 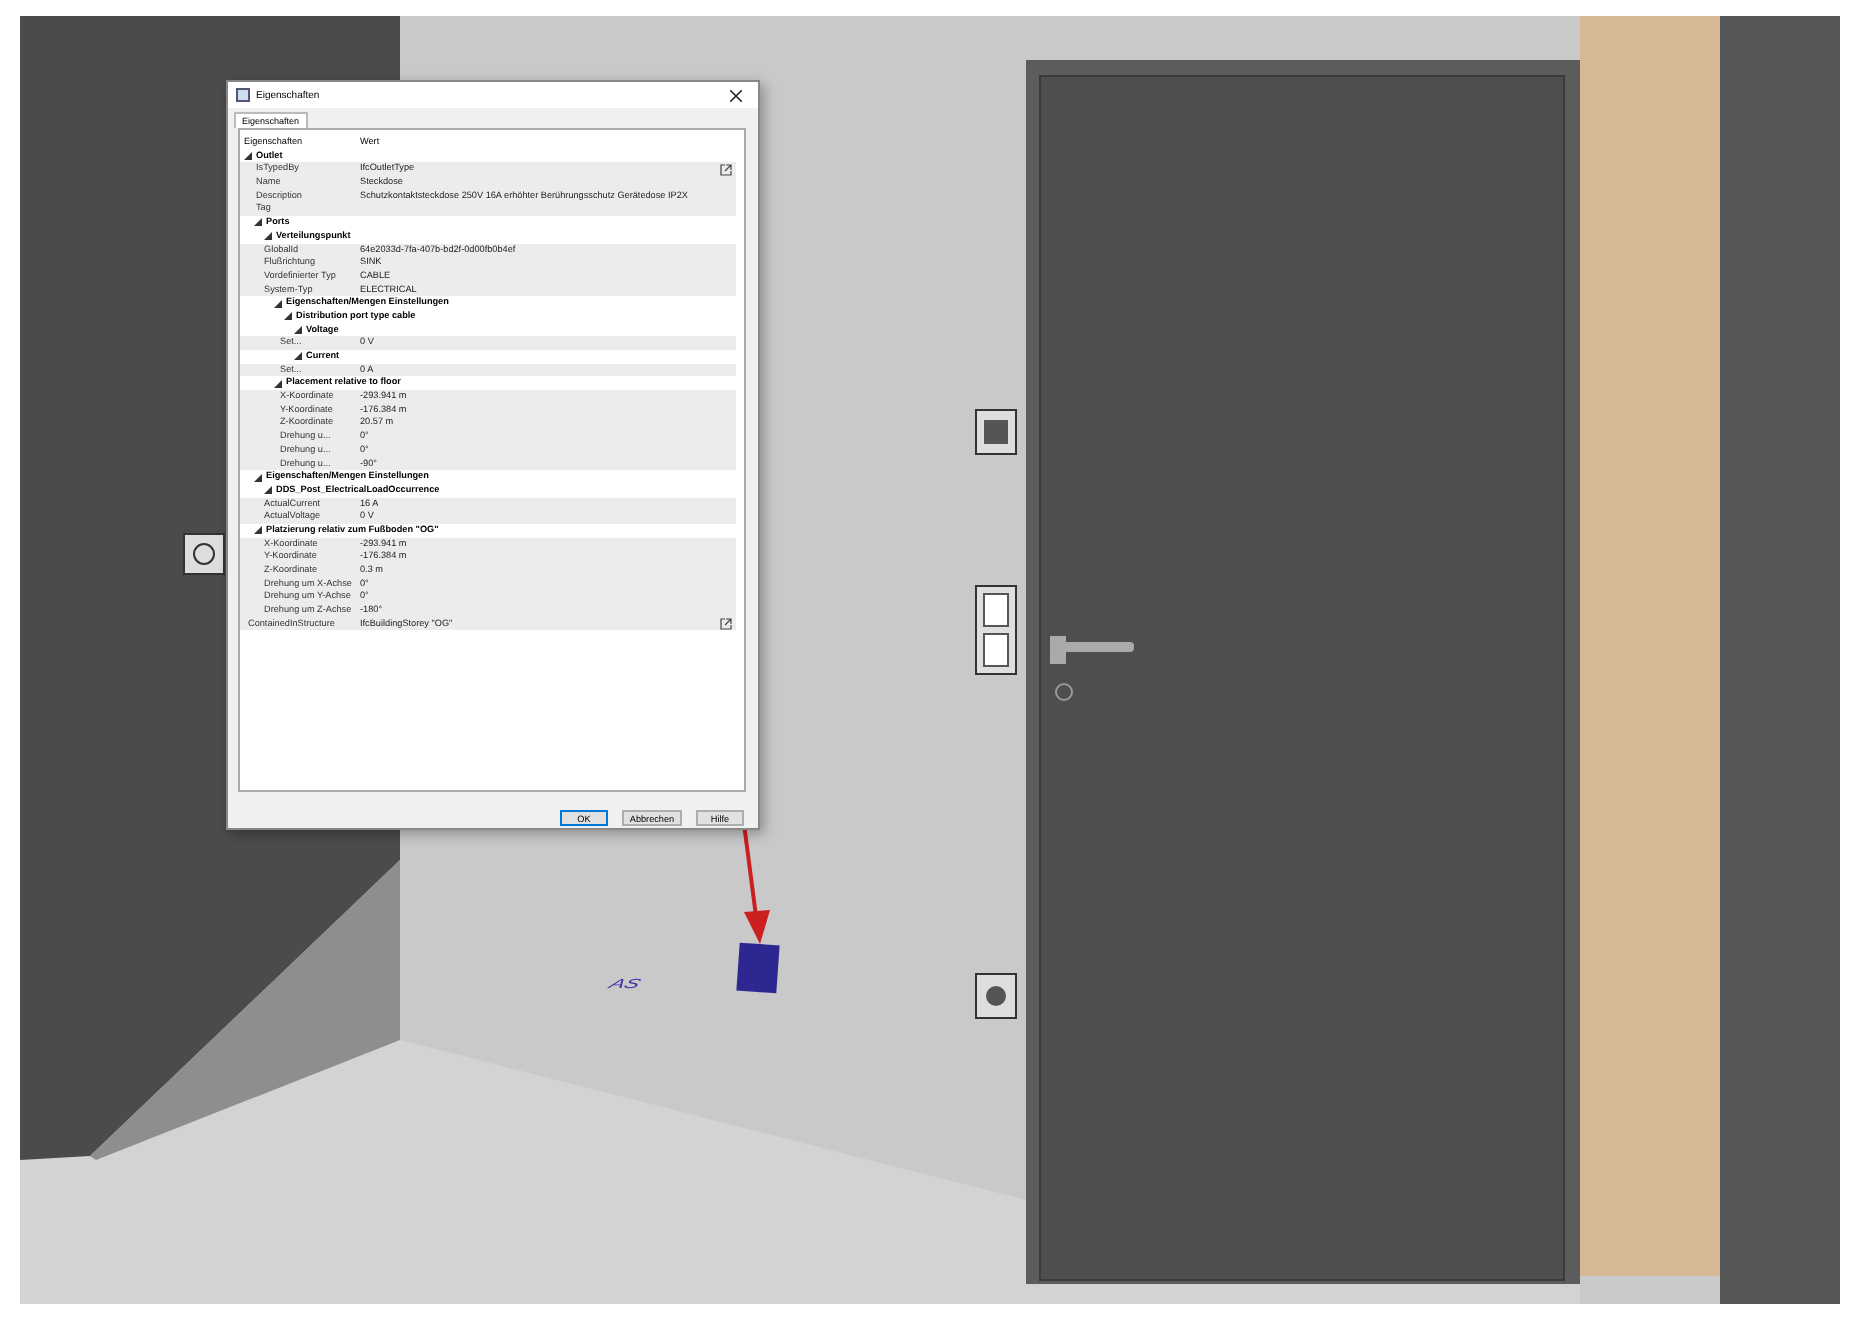 What do you see at coordinates (1092, 668) in the screenshot?
I see `door-handle-icon` at bounding box center [1092, 668].